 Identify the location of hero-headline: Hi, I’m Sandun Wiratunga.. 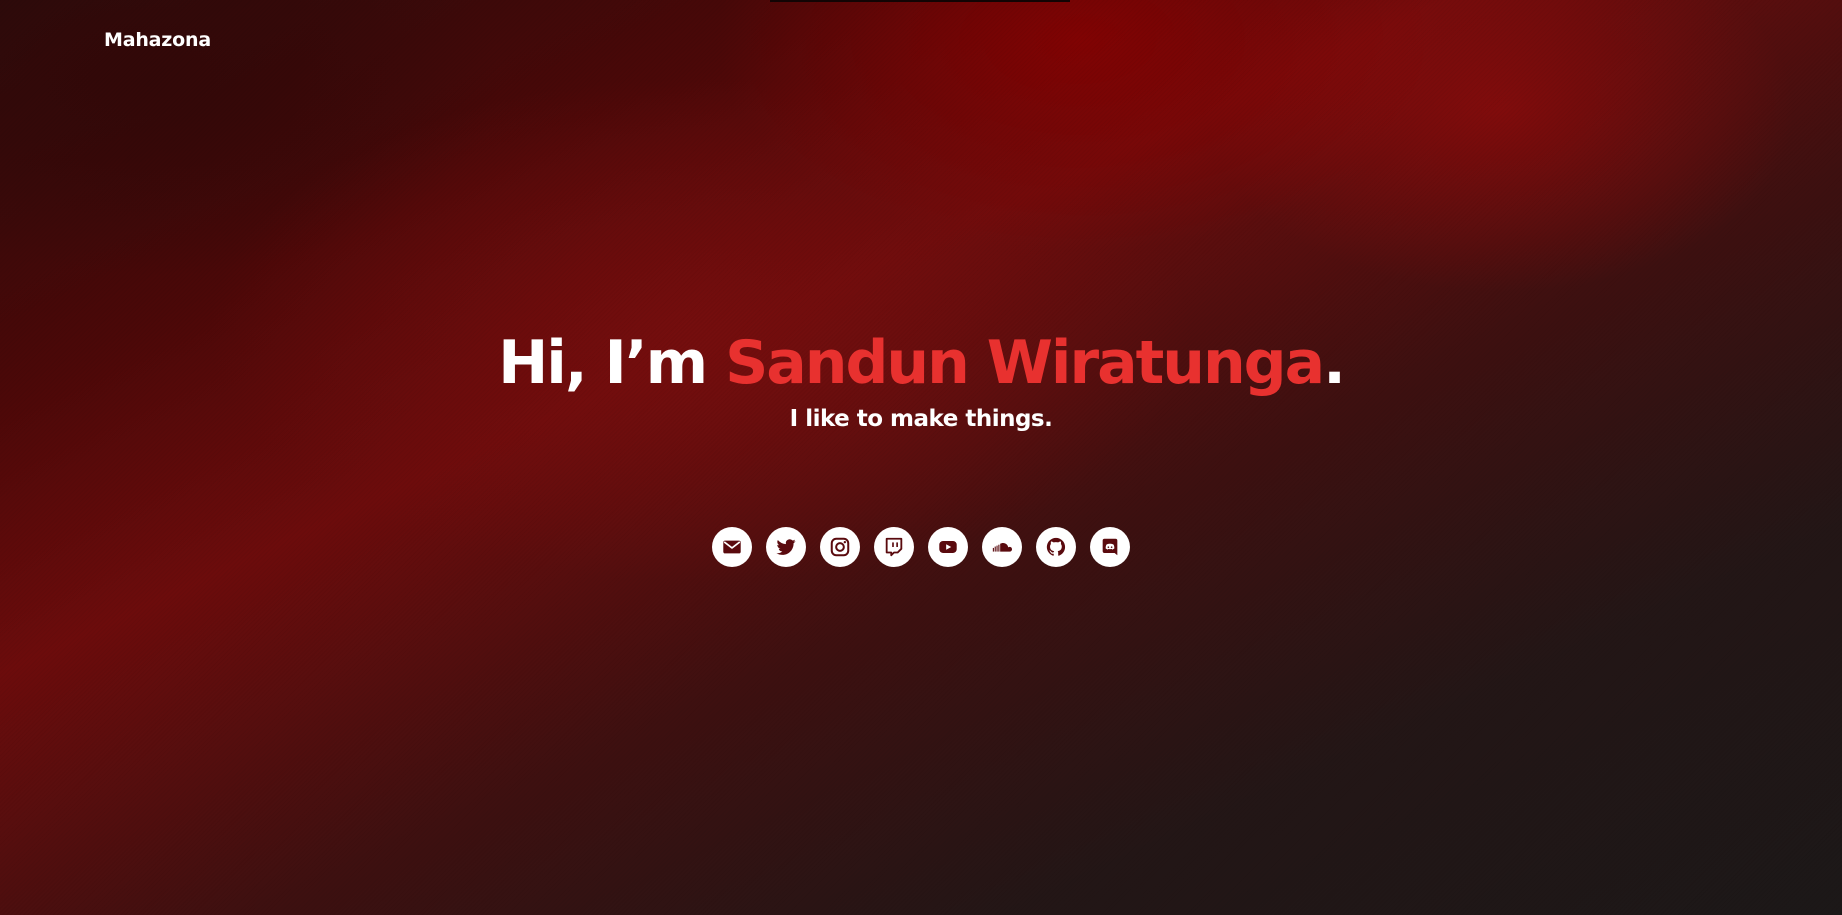
(921, 363).